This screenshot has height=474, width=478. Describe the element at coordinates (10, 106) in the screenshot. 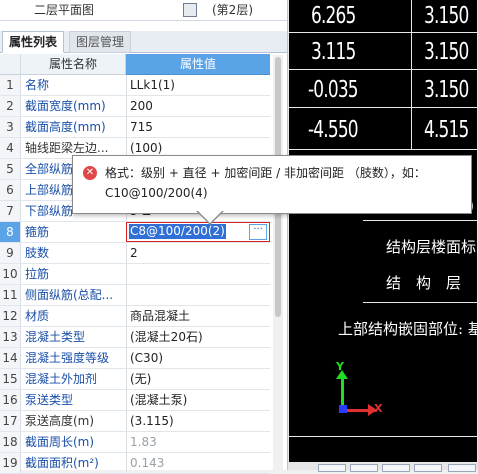

I see `row-number: 2` at that location.